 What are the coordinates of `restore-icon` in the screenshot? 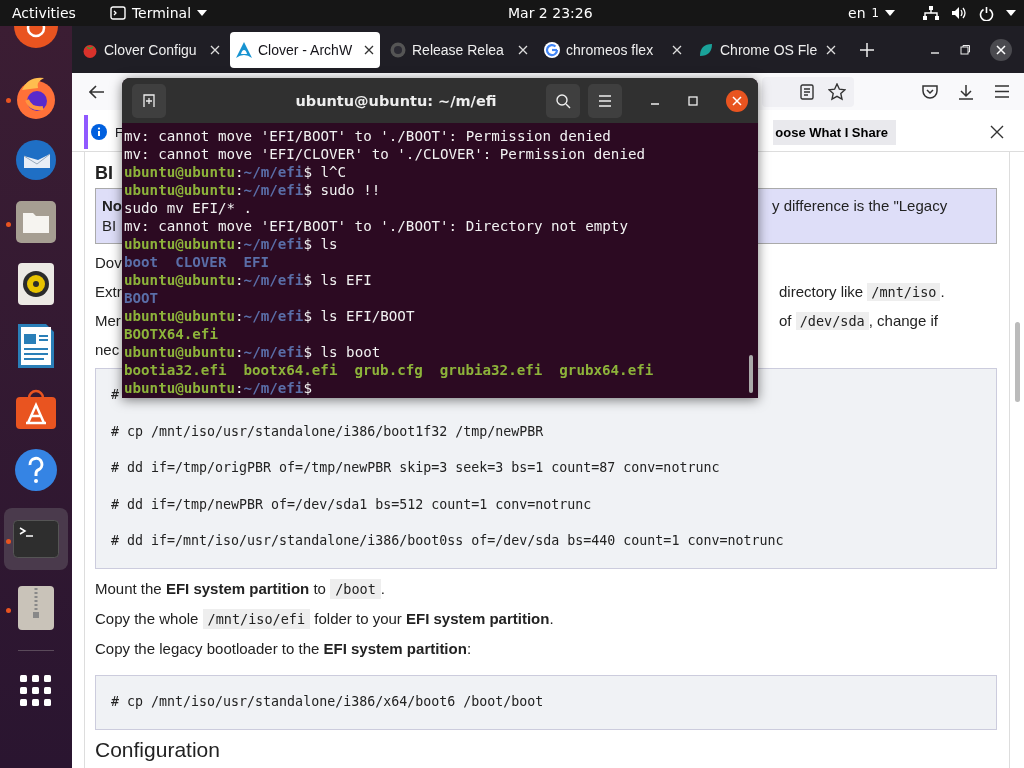 It's located at (965, 49).